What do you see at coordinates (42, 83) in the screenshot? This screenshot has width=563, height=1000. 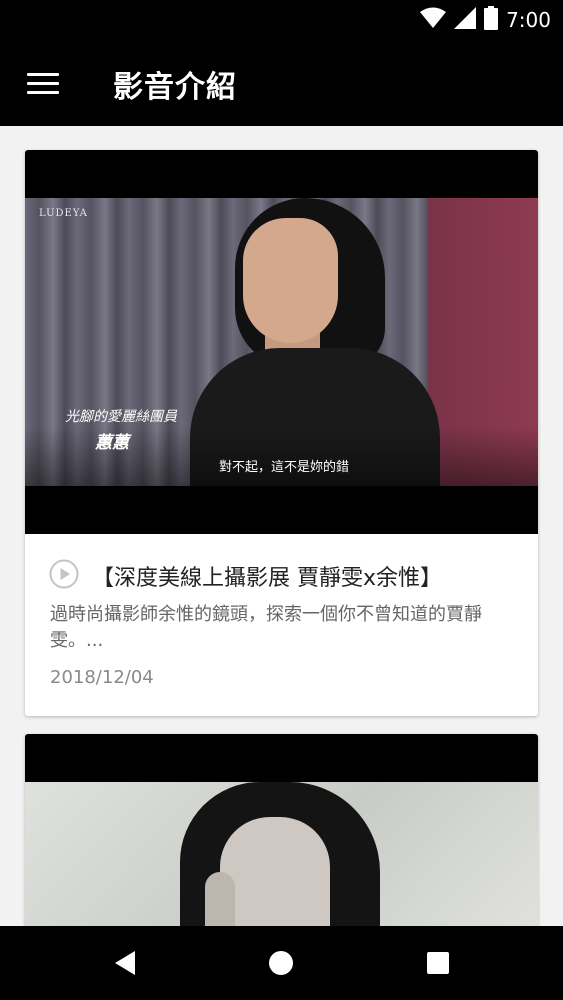 I see `hamburger-menu-icon` at bounding box center [42, 83].